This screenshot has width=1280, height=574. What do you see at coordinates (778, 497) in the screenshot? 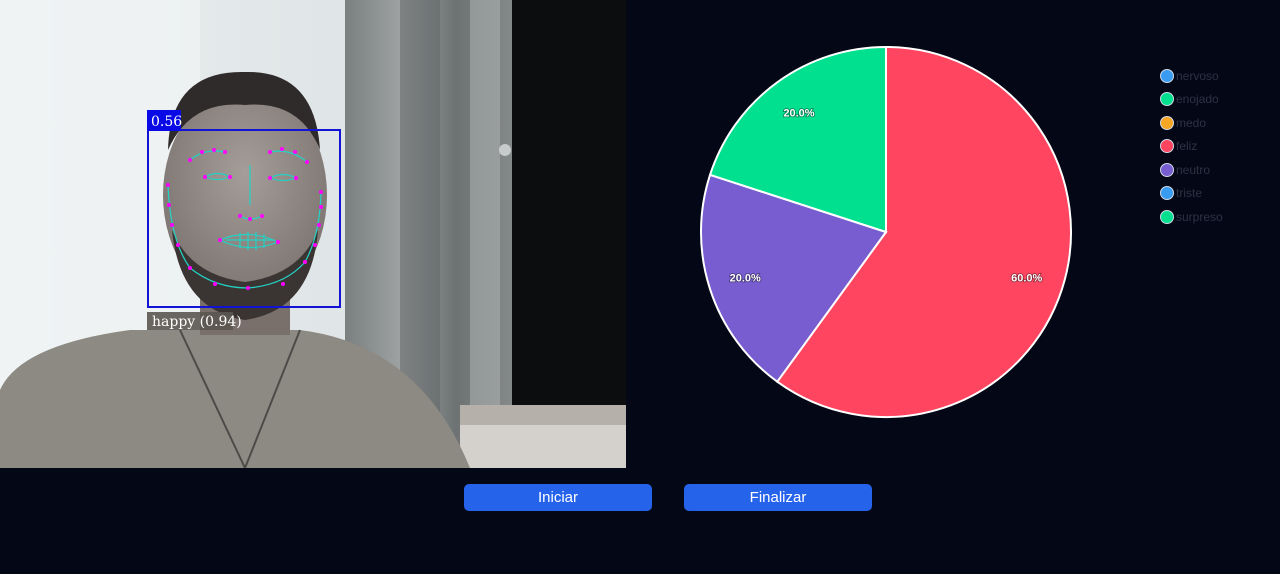
I see `stop-button: Finalizar` at bounding box center [778, 497].